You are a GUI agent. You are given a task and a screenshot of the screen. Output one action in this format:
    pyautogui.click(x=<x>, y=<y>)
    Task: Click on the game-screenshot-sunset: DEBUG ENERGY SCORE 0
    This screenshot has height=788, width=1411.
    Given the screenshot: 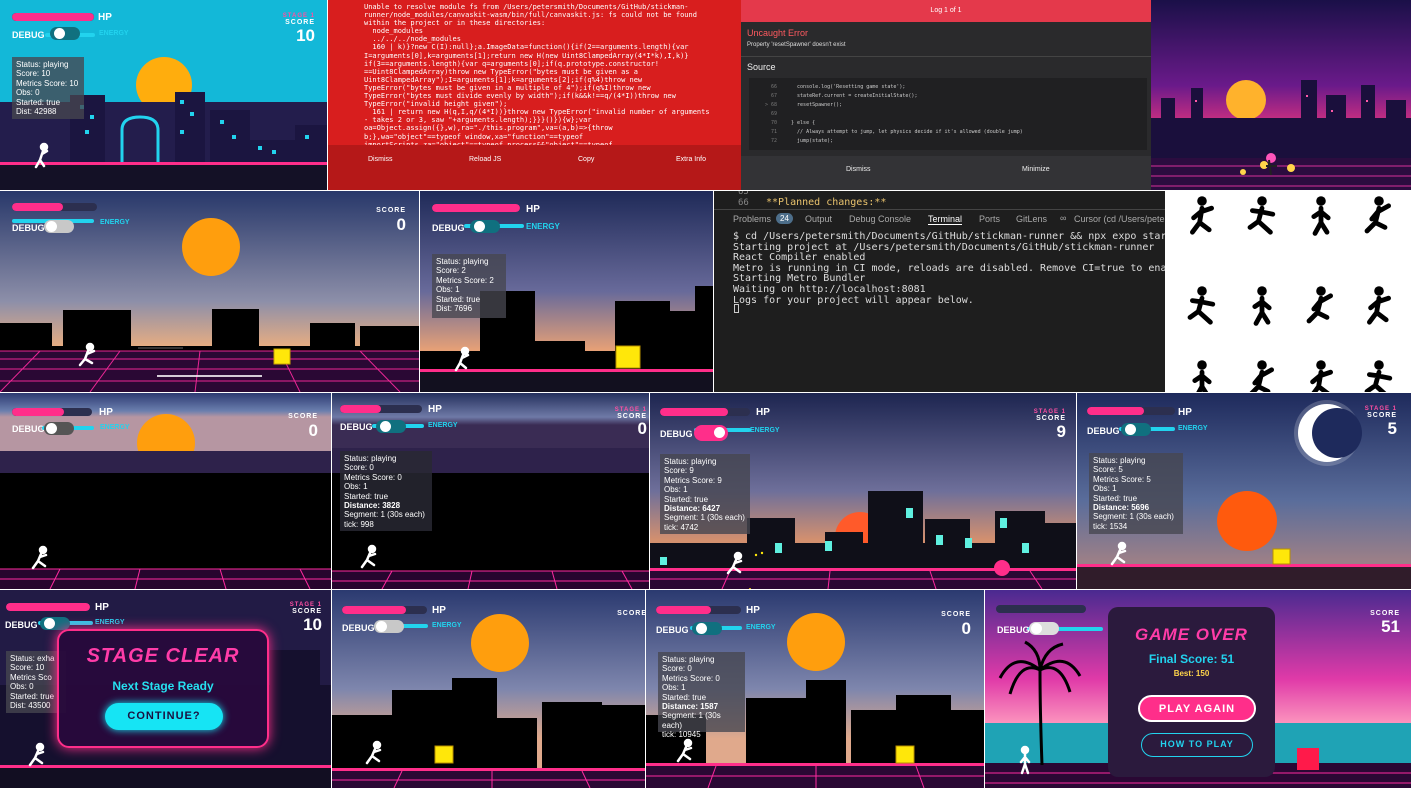 What is the action you would take?
    pyautogui.click(x=209, y=291)
    